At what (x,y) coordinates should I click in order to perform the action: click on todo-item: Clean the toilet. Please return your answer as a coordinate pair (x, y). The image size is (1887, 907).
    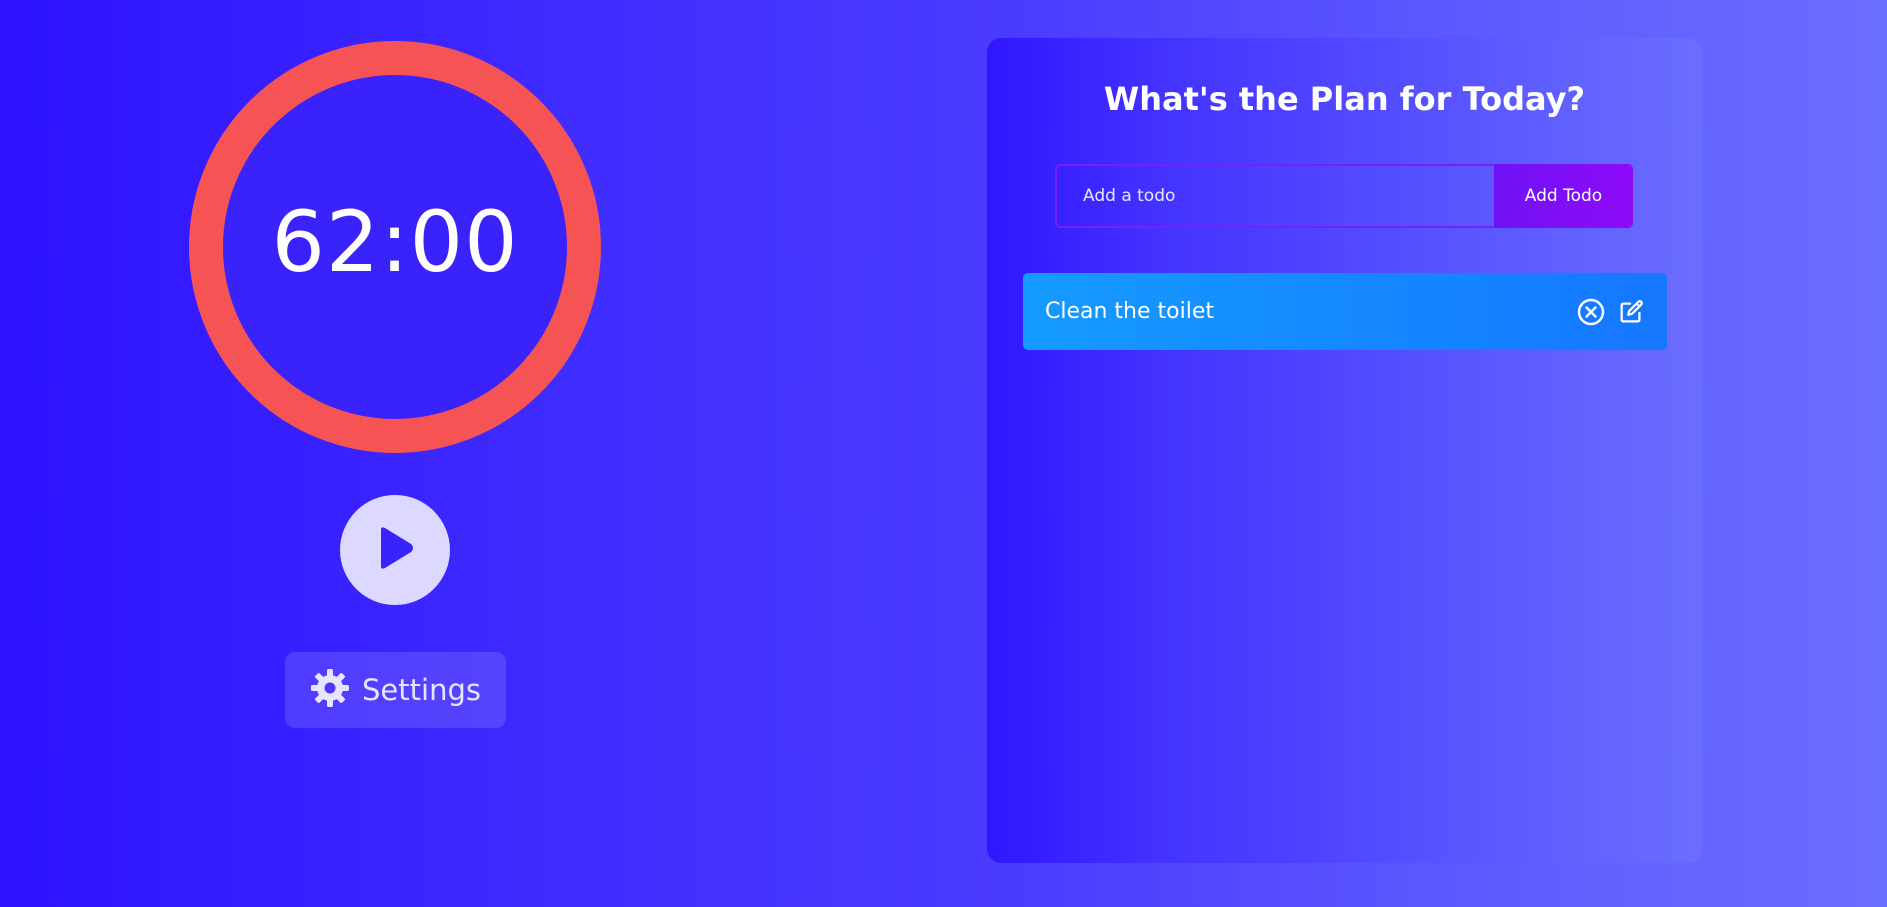
    Looking at the image, I should click on (1345, 311).